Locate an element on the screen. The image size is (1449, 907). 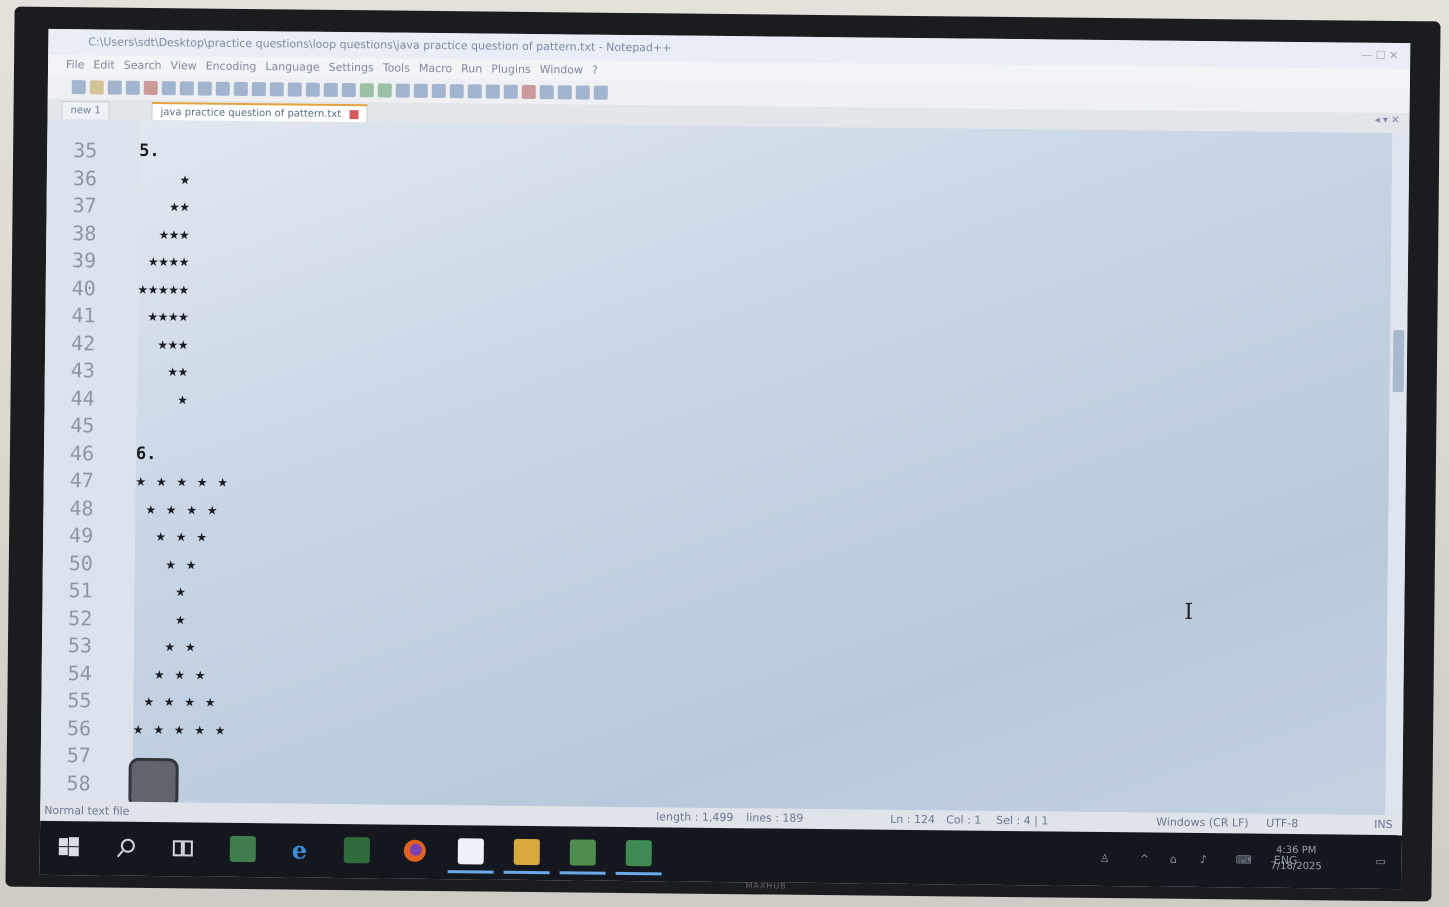
line-number: 43 is located at coordinates (83, 370).